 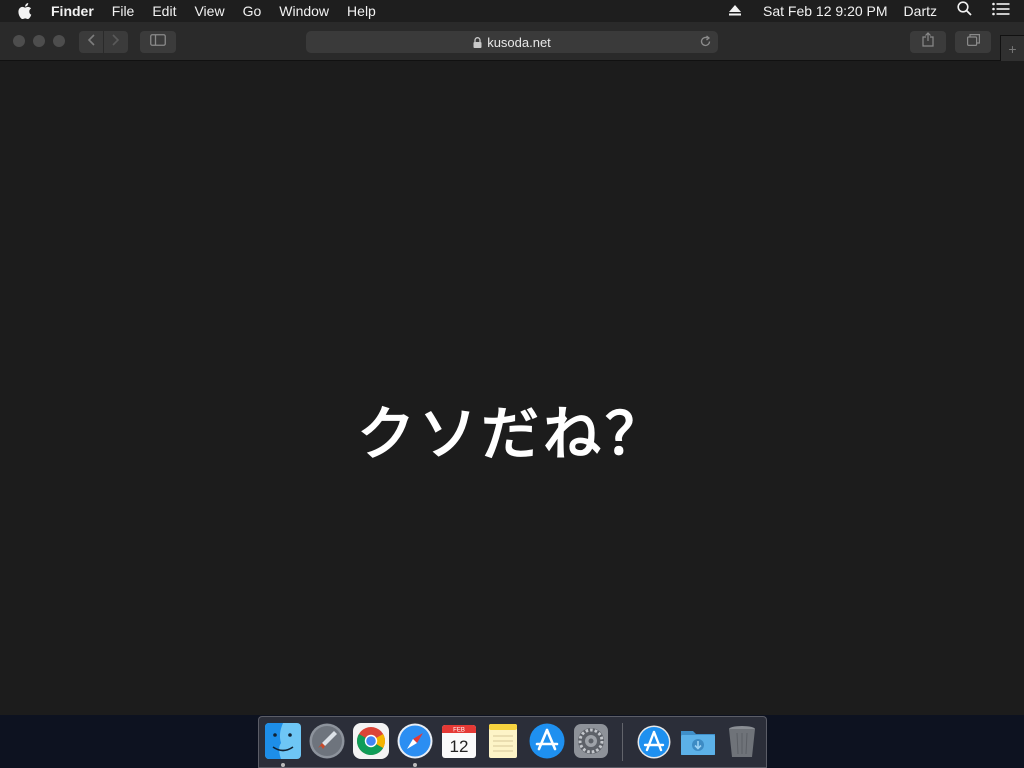 I want to click on forward-button, so click(x=116, y=42).